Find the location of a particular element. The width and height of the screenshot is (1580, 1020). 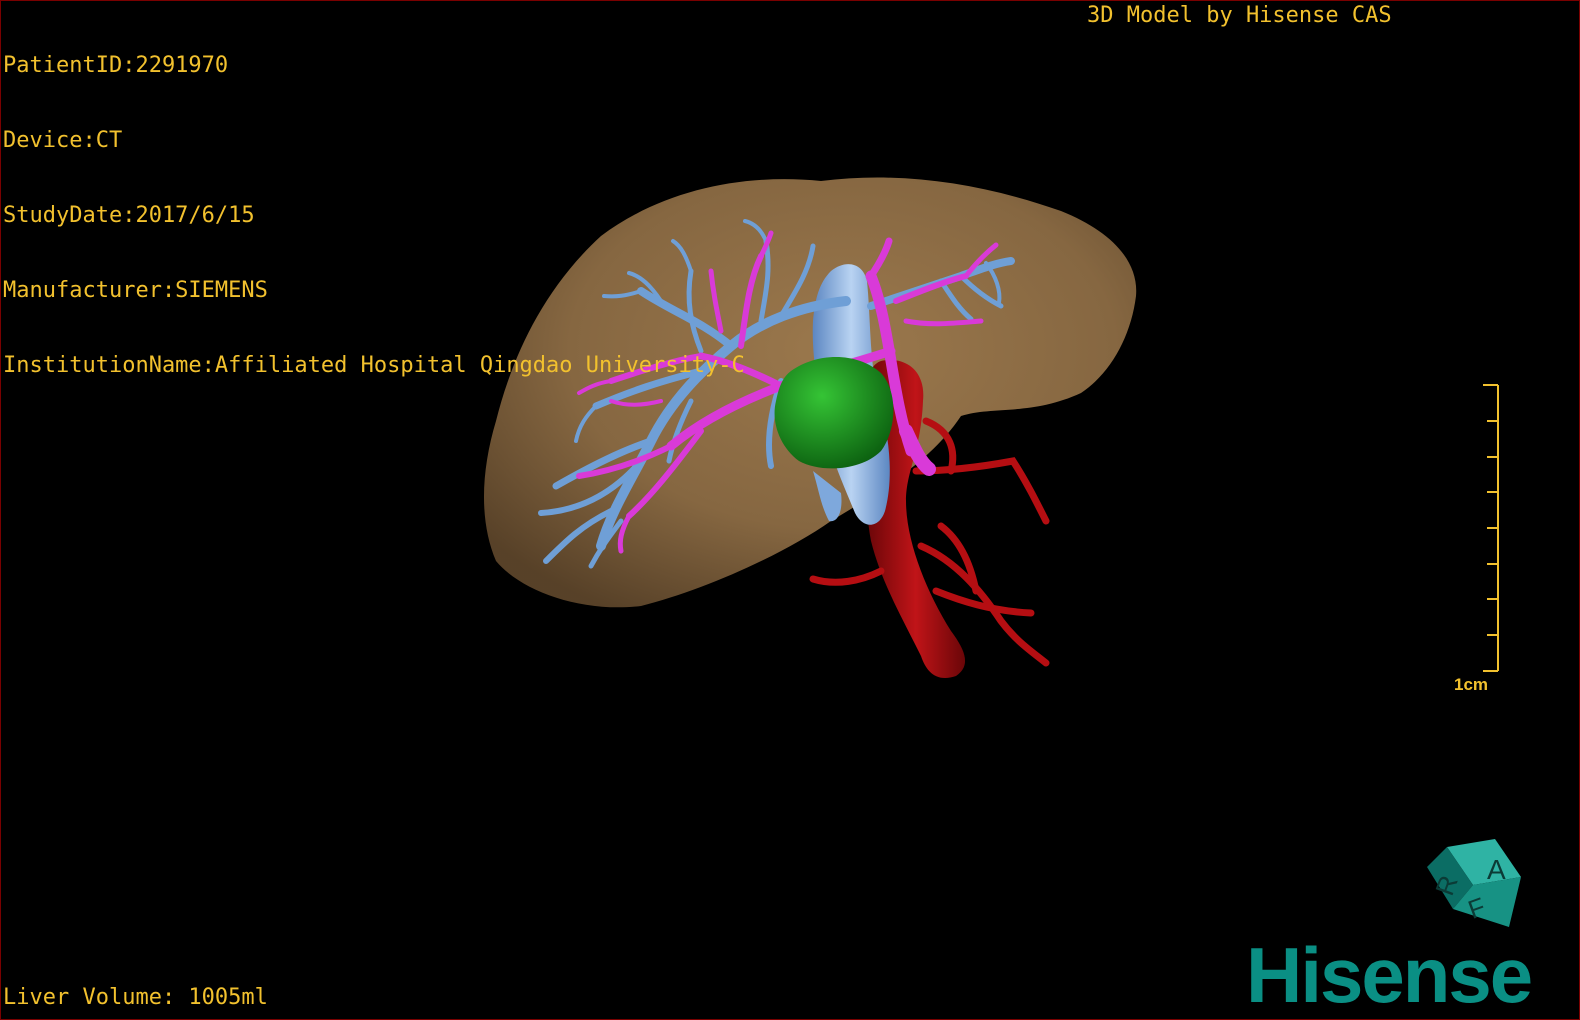

hisense-logo: Hisense is located at coordinates (1389, 975).